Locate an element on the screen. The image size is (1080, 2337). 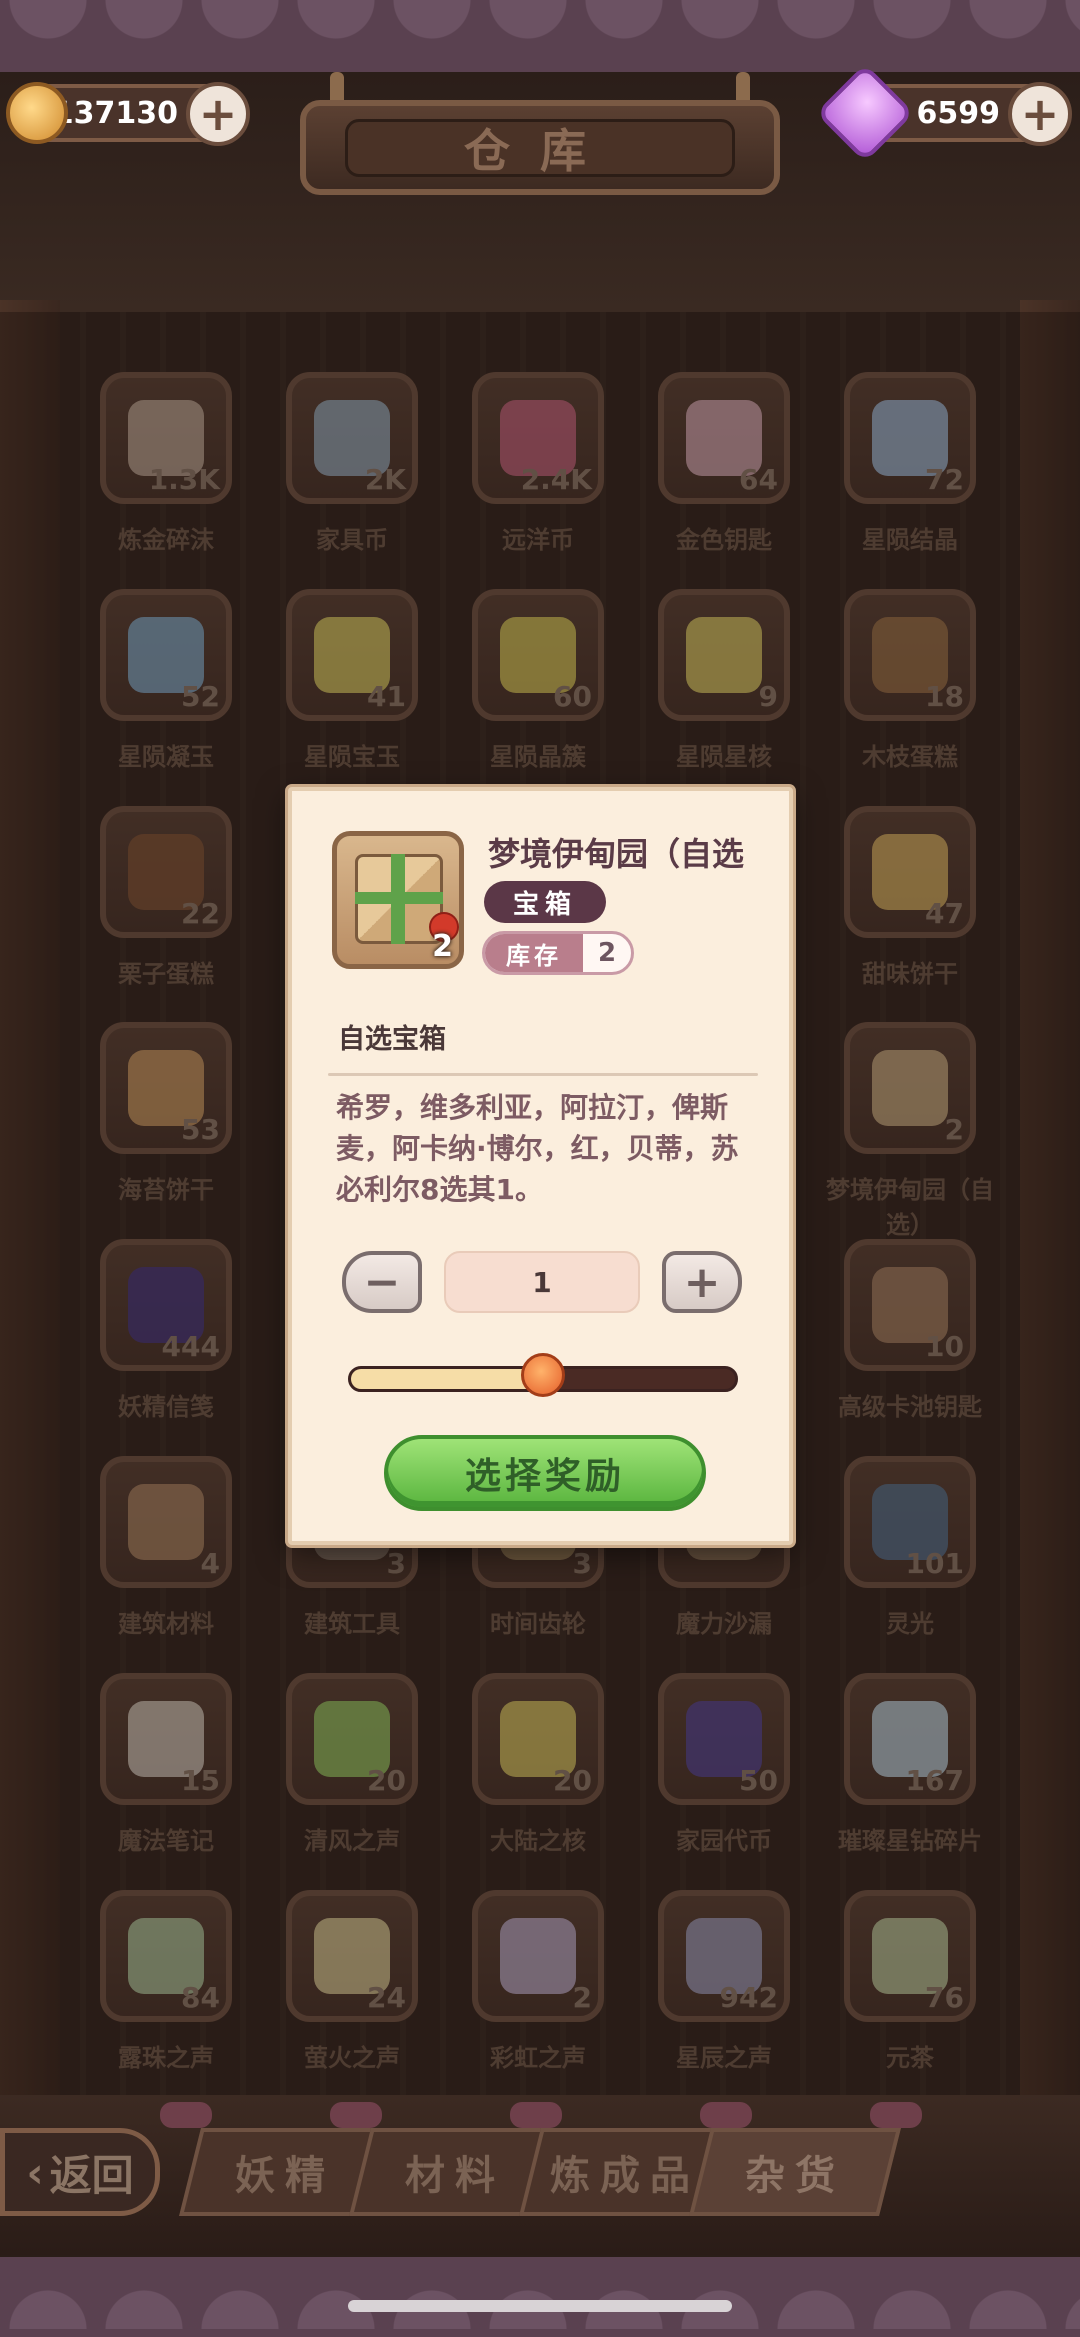
gold-value: 137130 is located at coordinates (115, 113).